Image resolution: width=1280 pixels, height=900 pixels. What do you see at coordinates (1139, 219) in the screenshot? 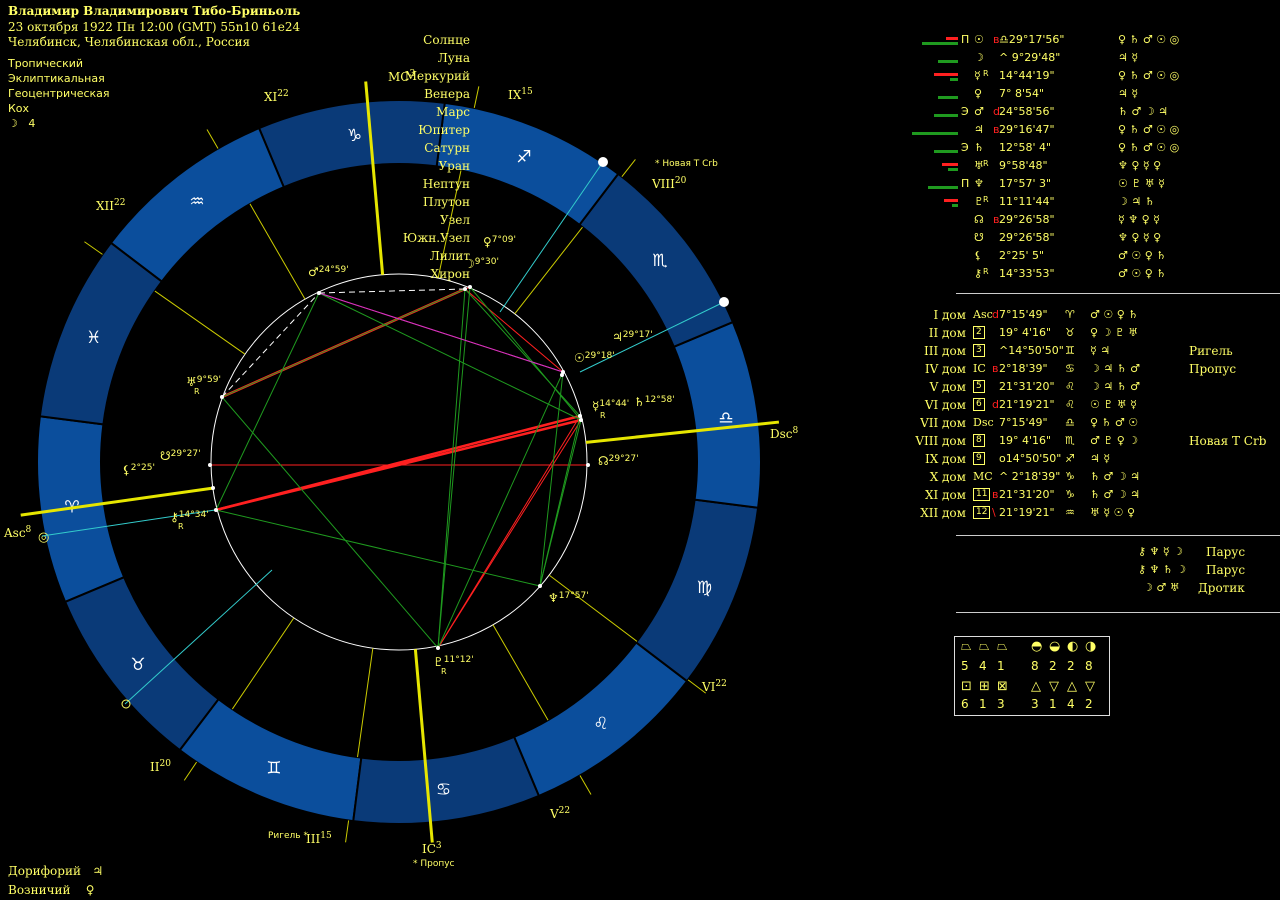
I see `planet-rulers: ☿ ♆ ♀ ☿` at bounding box center [1139, 219].